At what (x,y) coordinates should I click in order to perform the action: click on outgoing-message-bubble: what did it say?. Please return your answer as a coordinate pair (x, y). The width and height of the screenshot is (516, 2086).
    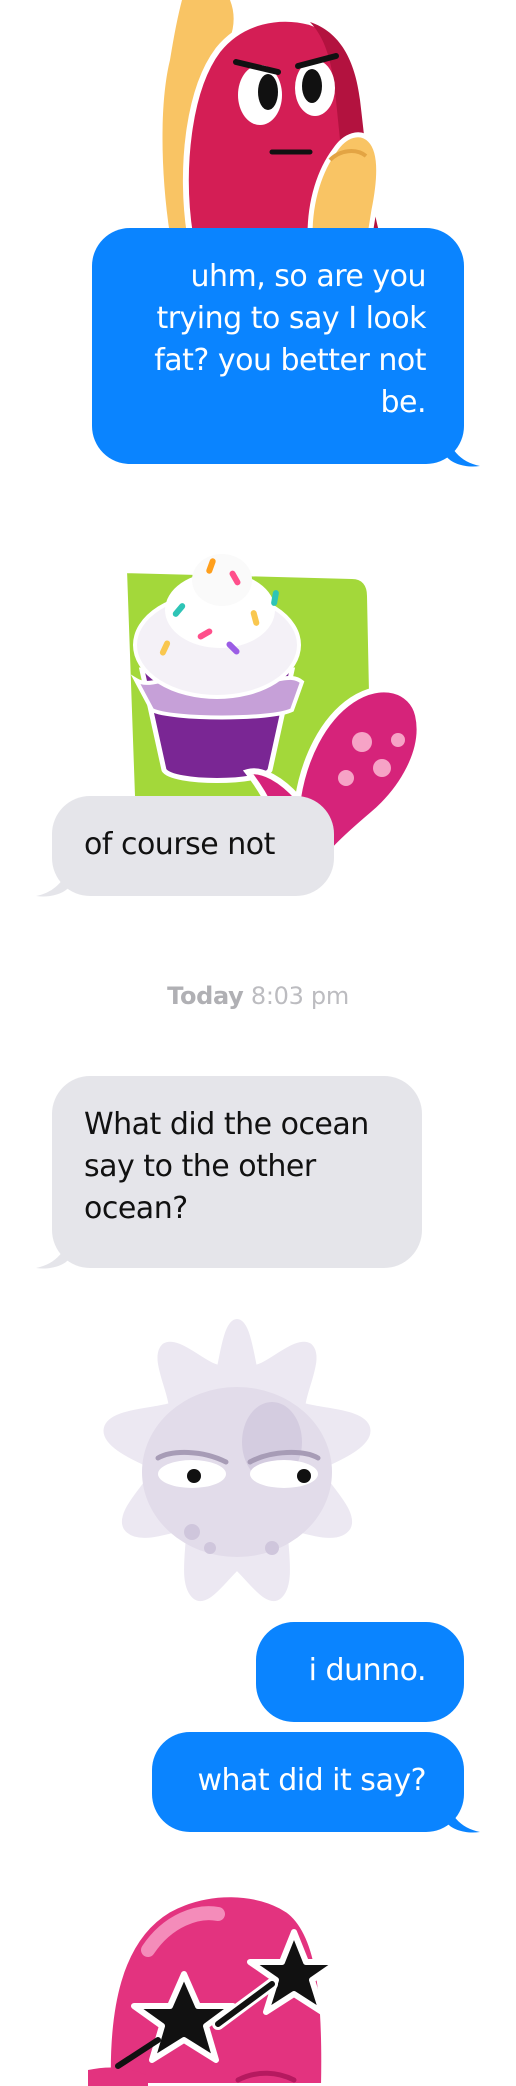
    Looking at the image, I should click on (308, 1782).